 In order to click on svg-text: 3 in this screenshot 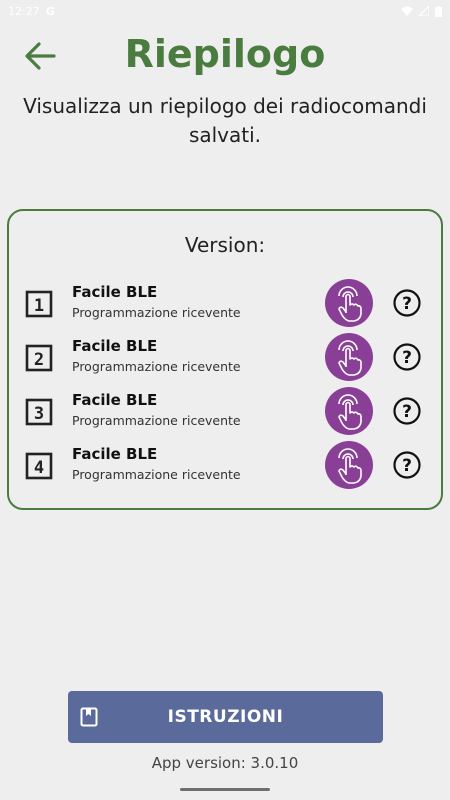, I will do `click(39, 414)`.